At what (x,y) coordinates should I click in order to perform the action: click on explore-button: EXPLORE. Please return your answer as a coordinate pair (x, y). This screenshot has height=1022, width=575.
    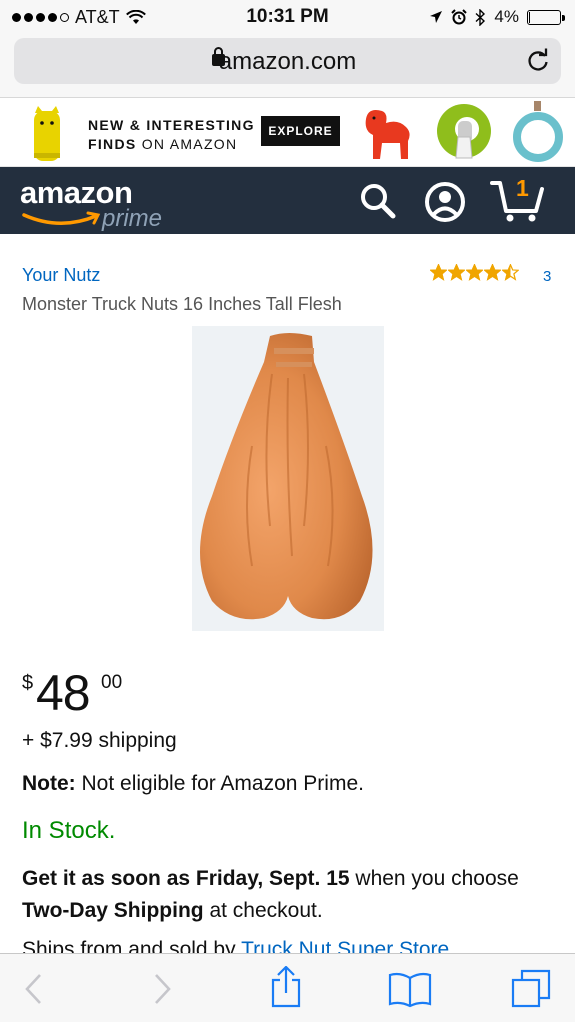
    Looking at the image, I should click on (300, 131).